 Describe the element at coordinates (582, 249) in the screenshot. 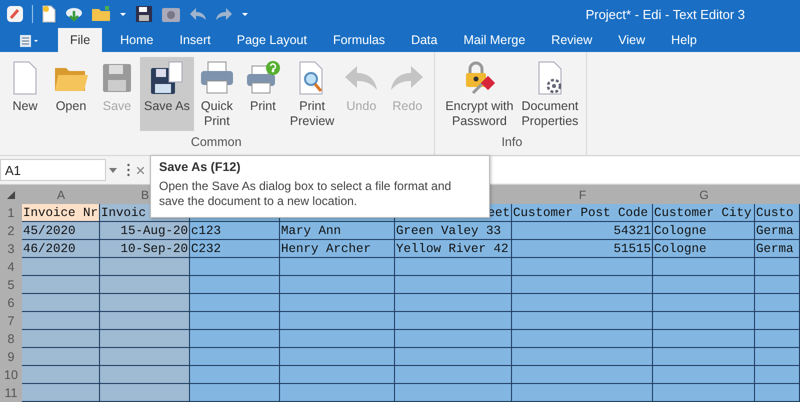

I see `table-cell: 51515` at that location.